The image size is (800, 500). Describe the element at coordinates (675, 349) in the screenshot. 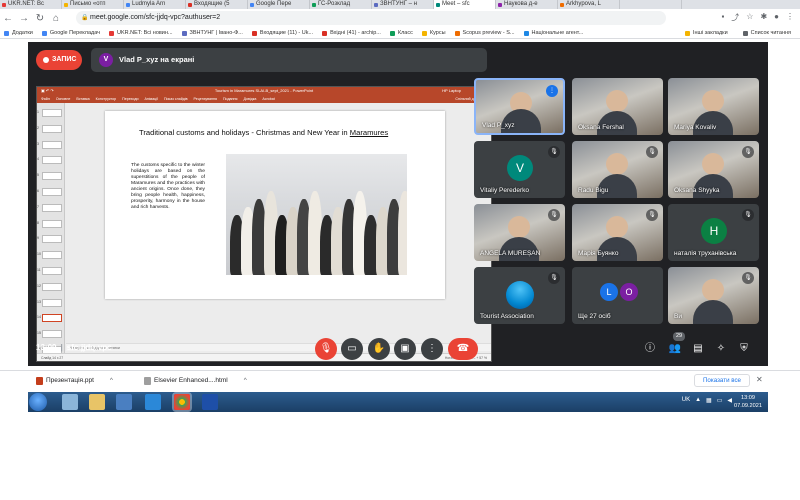

I see `people-button: 👥` at that location.